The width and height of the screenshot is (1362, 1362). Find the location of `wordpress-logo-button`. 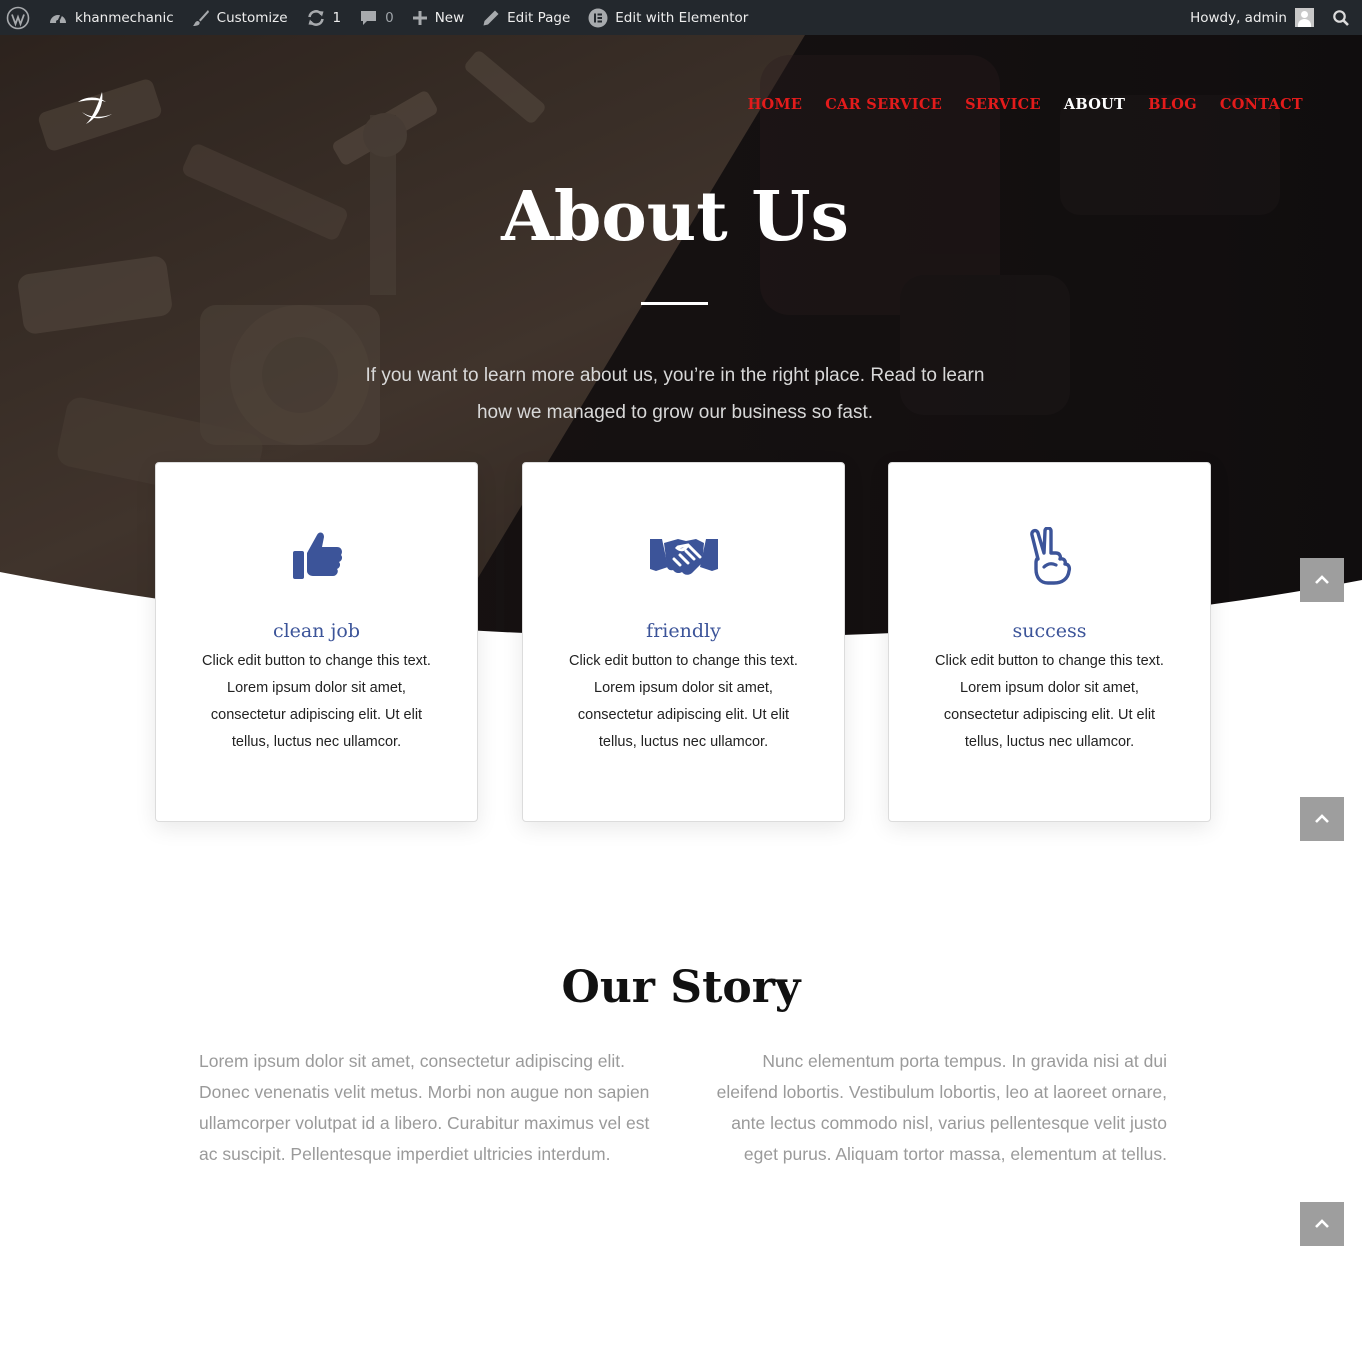

wordpress-logo-button is located at coordinates (19, 17).